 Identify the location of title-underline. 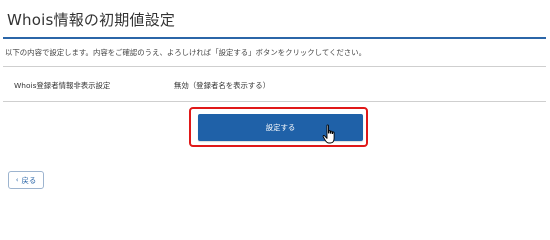
(274, 38).